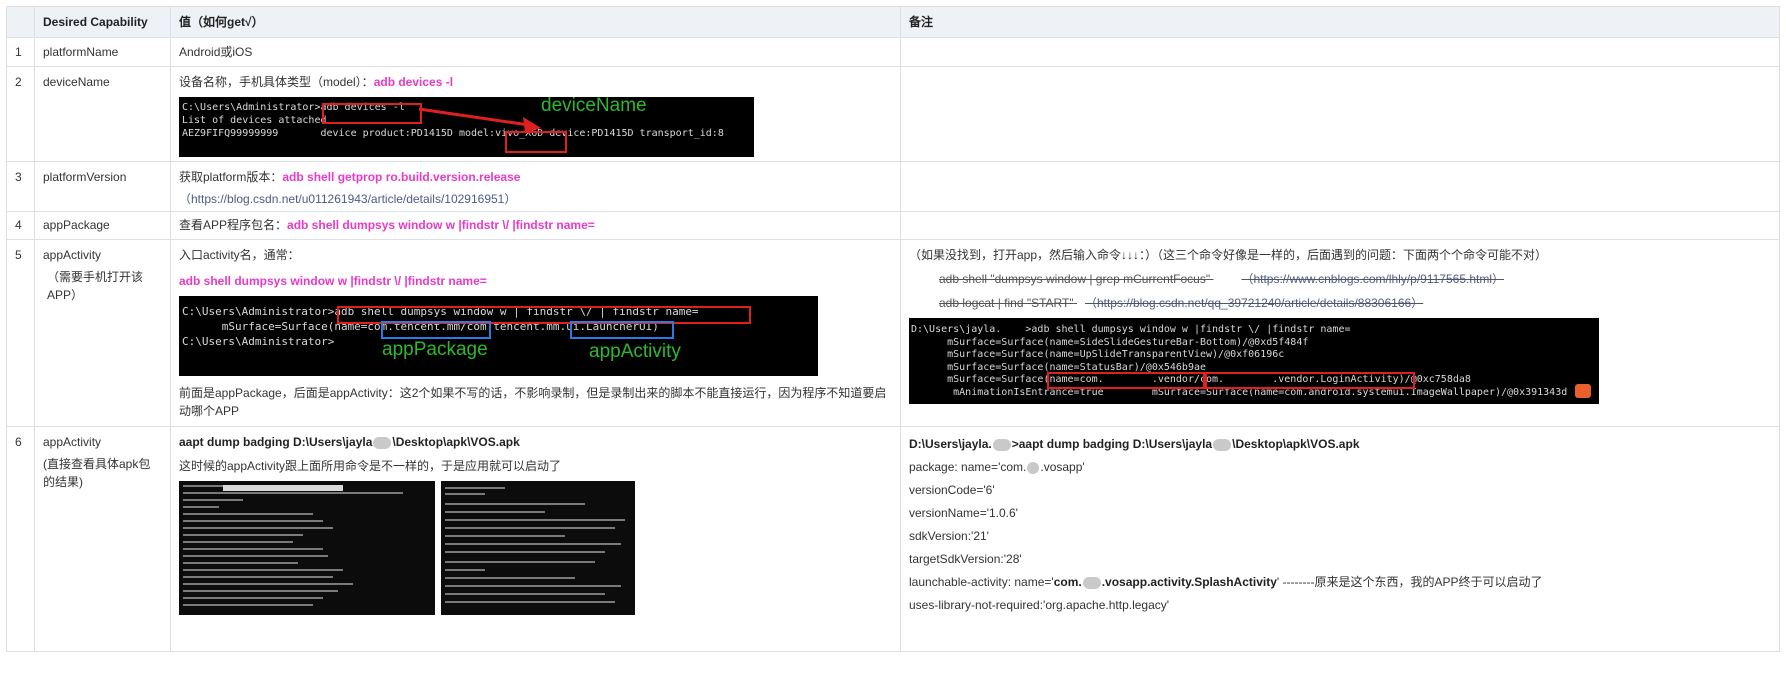  Describe the element at coordinates (1189, 582) in the screenshot. I see `remark-part: .vosapp.activity.SplashActivity` at that location.